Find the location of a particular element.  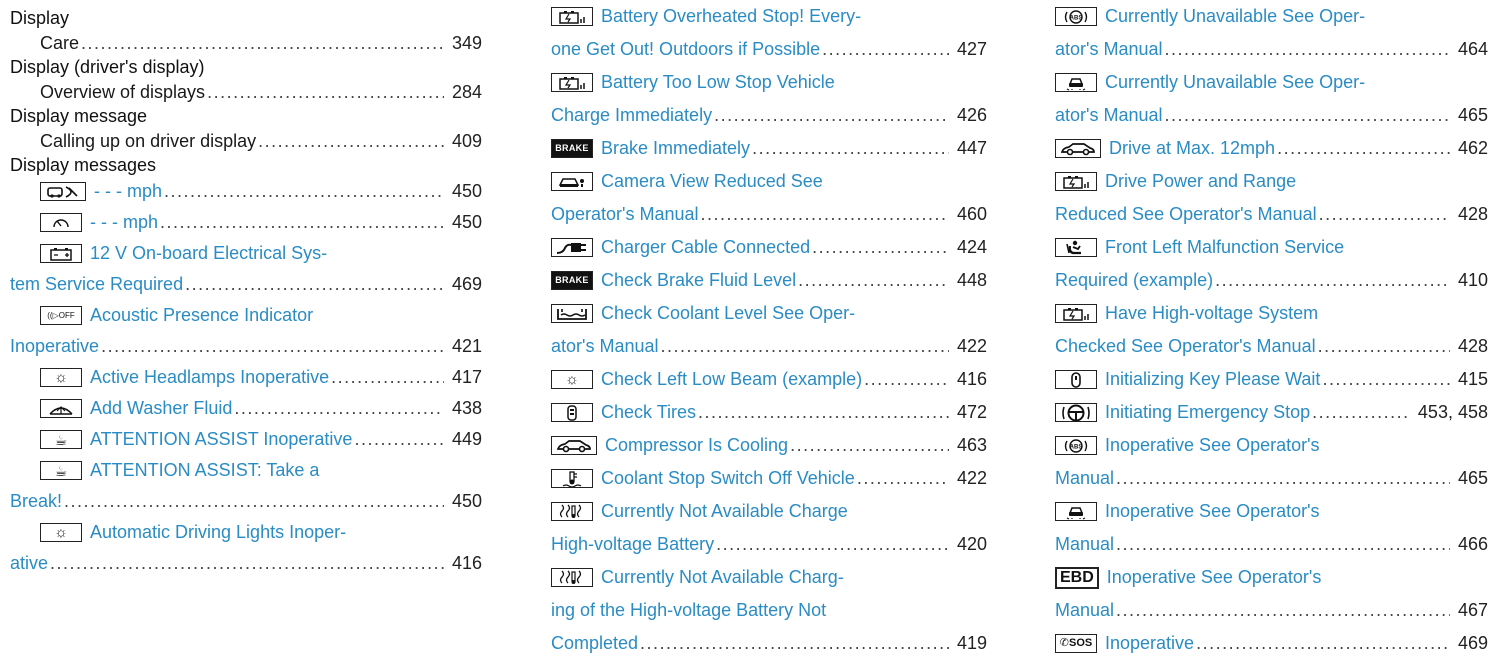

message-link: Break! is located at coordinates (36, 501).